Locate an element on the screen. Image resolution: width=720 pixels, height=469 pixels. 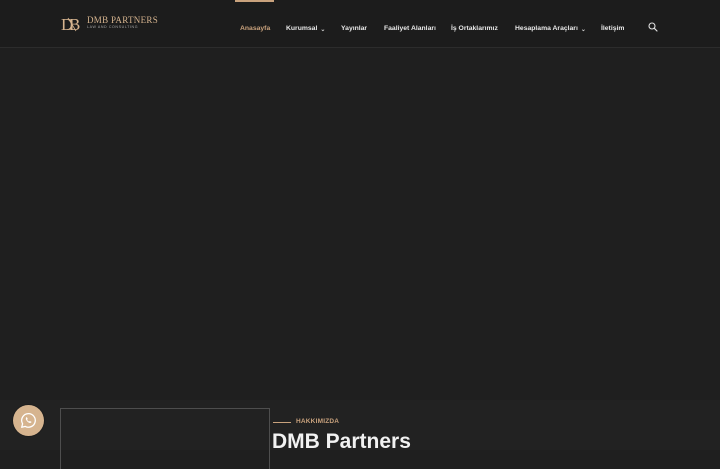
nav-item-is-ortaklarimiz: İş Ortaklarımız is located at coordinates (474, 29).